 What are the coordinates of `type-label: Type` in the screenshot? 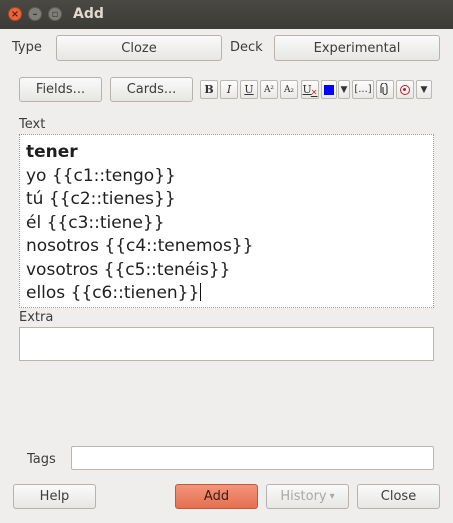 It's located at (27, 47).